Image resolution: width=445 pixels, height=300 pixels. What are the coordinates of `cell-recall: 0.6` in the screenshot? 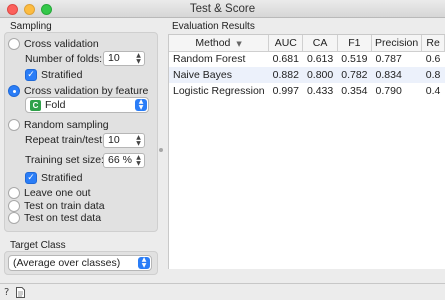 It's located at (433, 59).